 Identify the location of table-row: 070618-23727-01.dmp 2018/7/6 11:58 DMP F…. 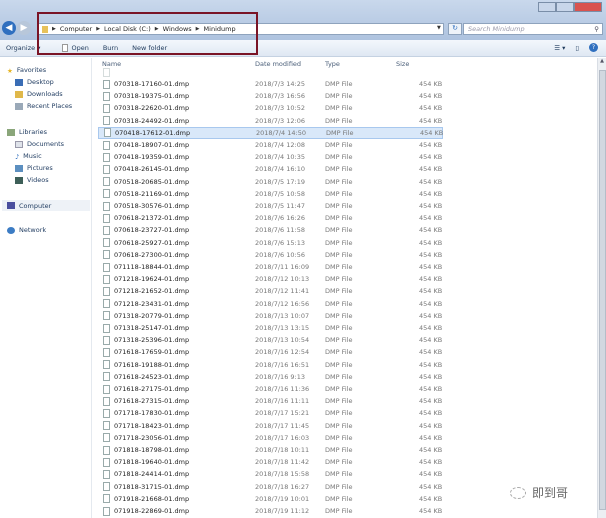
(270, 230).